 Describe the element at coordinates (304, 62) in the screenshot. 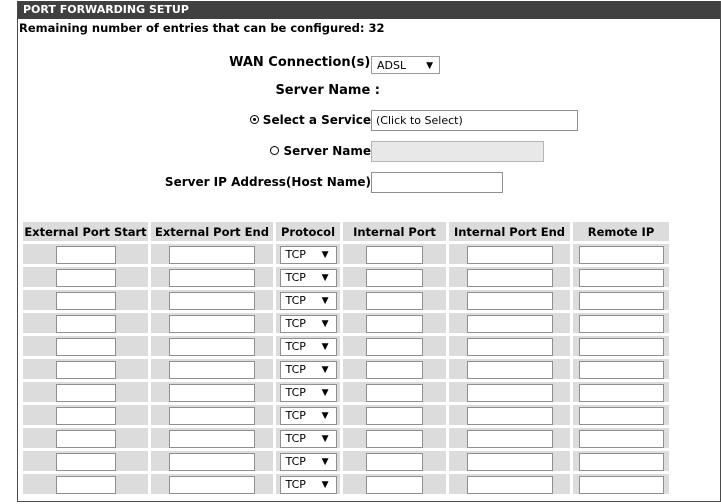

I see `wan-connection-label: WAN Connection(s) :` at that location.